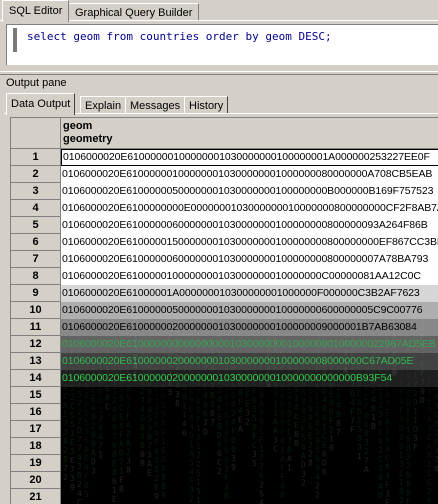 The image size is (438, 504). Describe the element at coordinates (36, 83) in the screenshot. I see `output-pane-title: Output pane` at that location.